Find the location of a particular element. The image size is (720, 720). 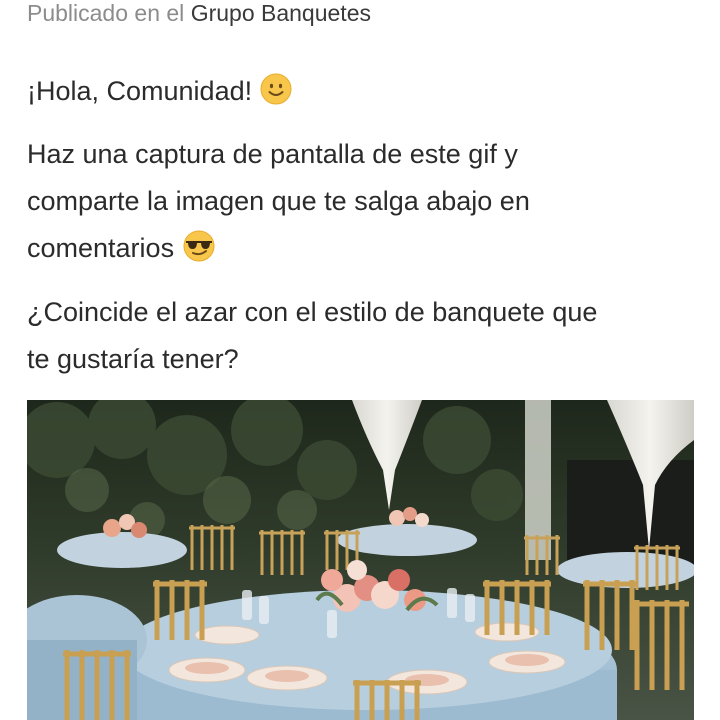

post-meta: Publicado en el Grupo Banquetes is located at coordinates (199, 14).